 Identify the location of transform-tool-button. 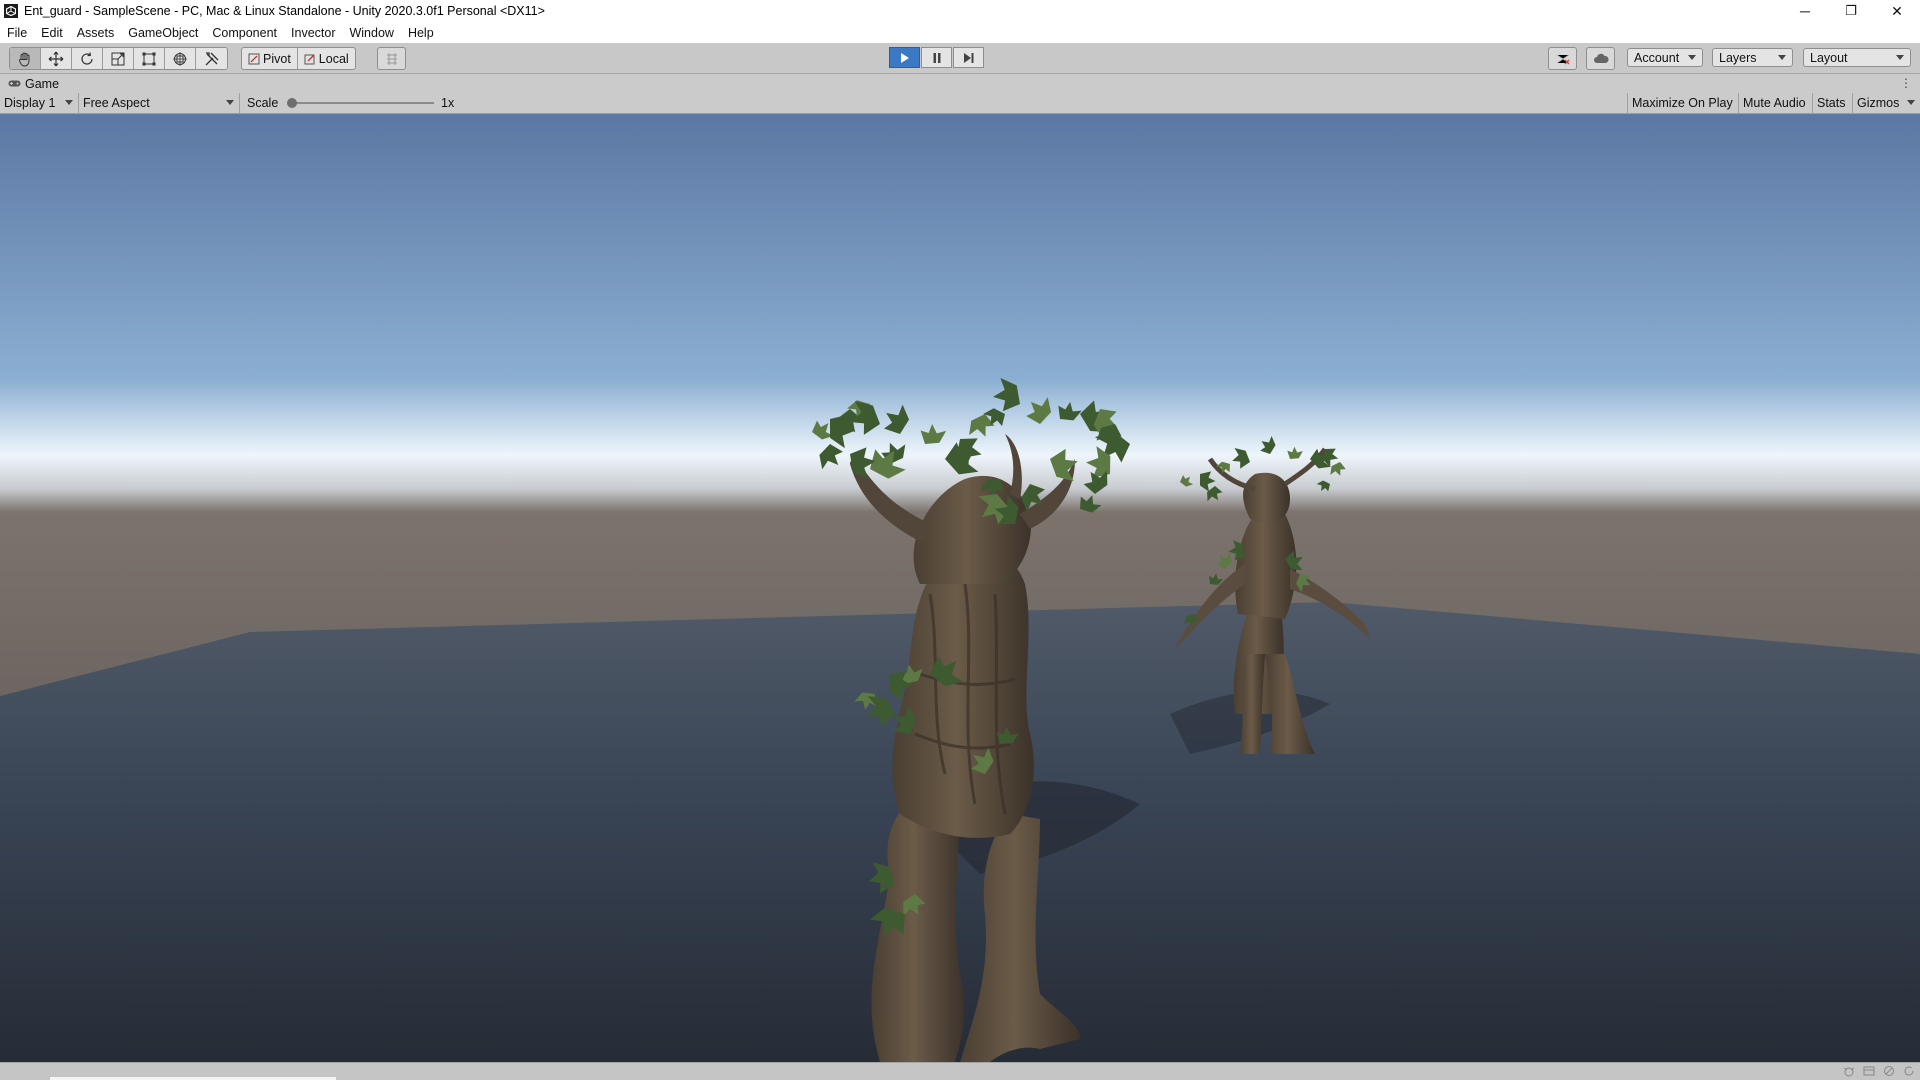
(180, 58).